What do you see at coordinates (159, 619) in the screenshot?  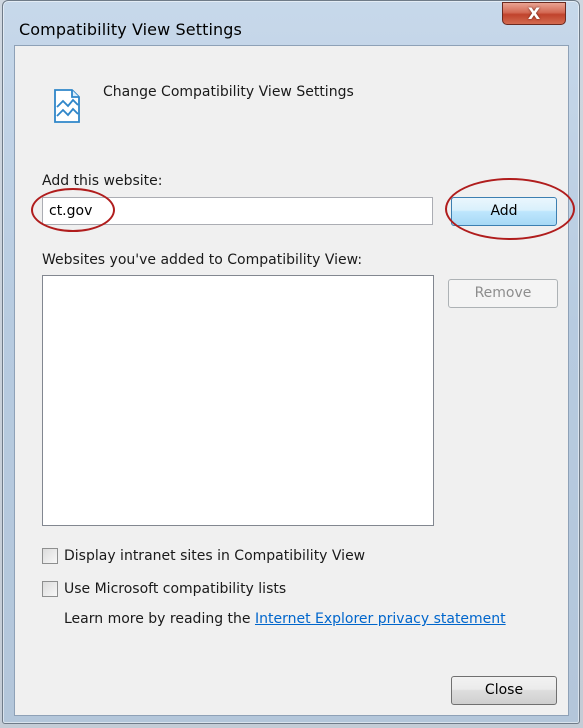 I see `learn-more-prefix: Learn more by reading the` at bounding box center [159, 619].